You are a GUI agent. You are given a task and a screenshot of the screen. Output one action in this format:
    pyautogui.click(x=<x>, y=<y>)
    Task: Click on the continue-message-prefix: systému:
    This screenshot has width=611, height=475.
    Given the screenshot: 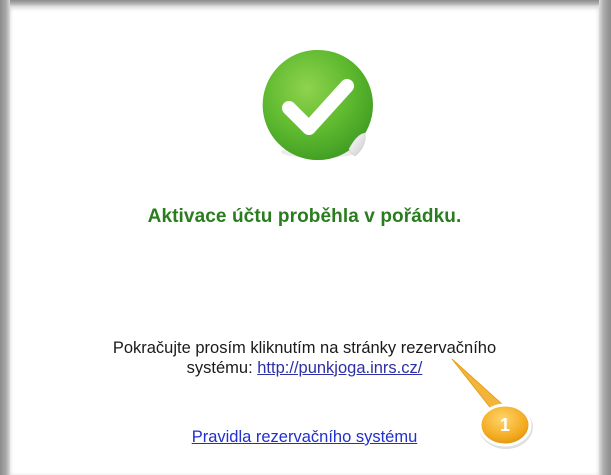 What is the action you would take?
    pyautogui.click(x=222, y=368)
    